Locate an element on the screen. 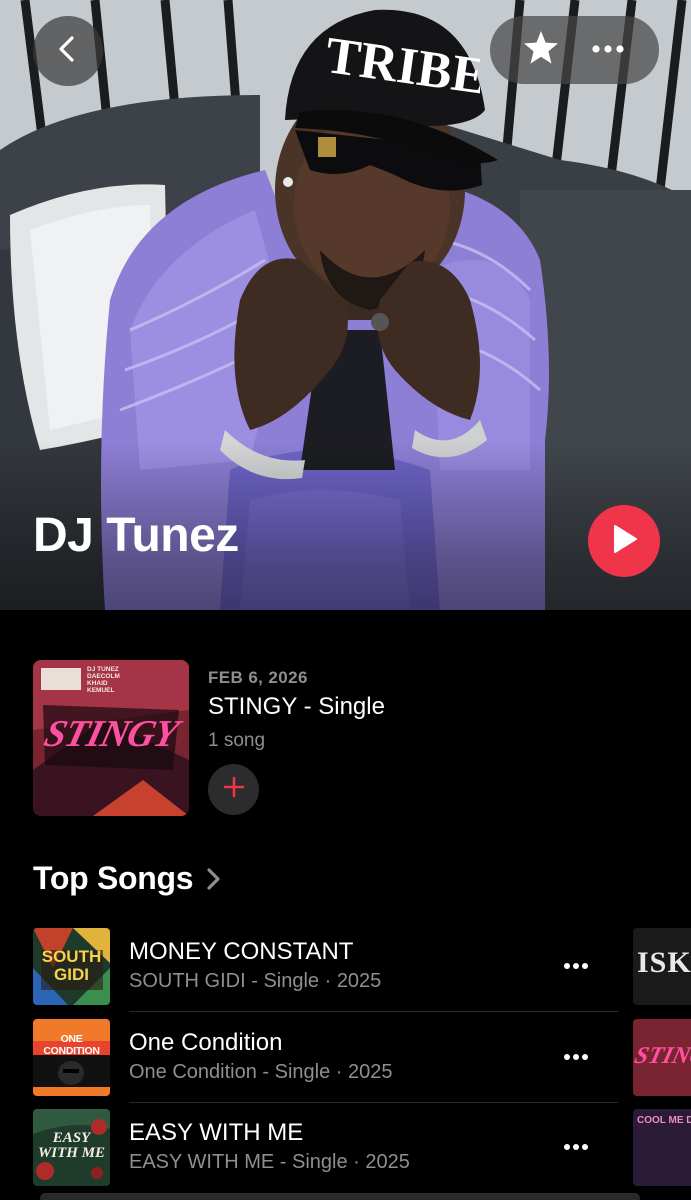 The width and height of the screenshot is (691, 1200). artist-name: DJ Tunez is located at coordinates (136, 535).